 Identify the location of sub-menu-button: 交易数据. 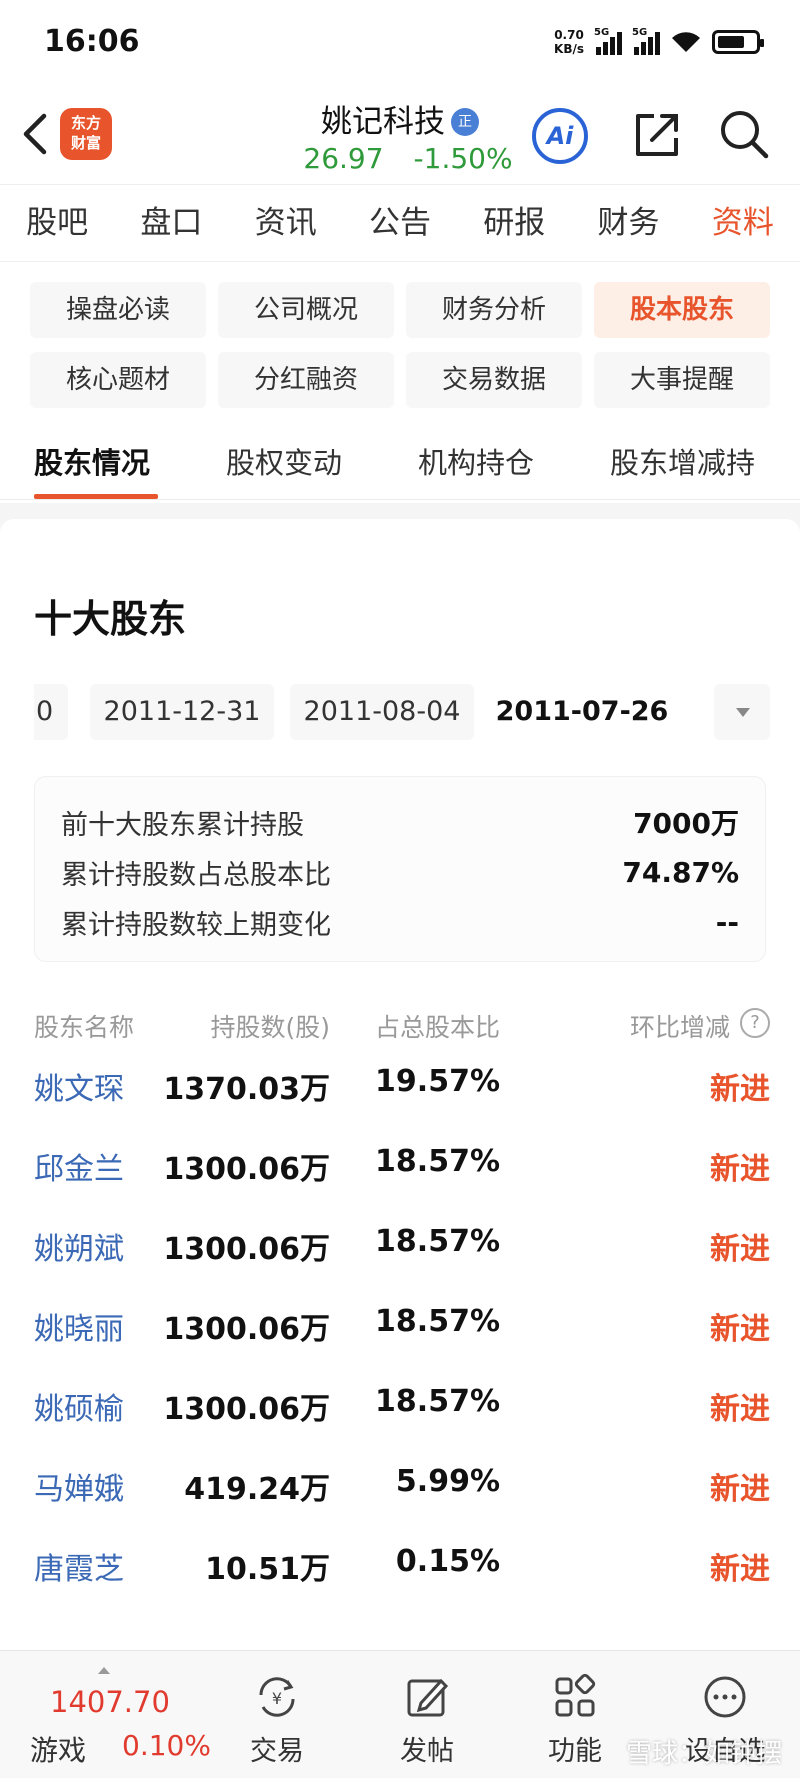
(494, 380).